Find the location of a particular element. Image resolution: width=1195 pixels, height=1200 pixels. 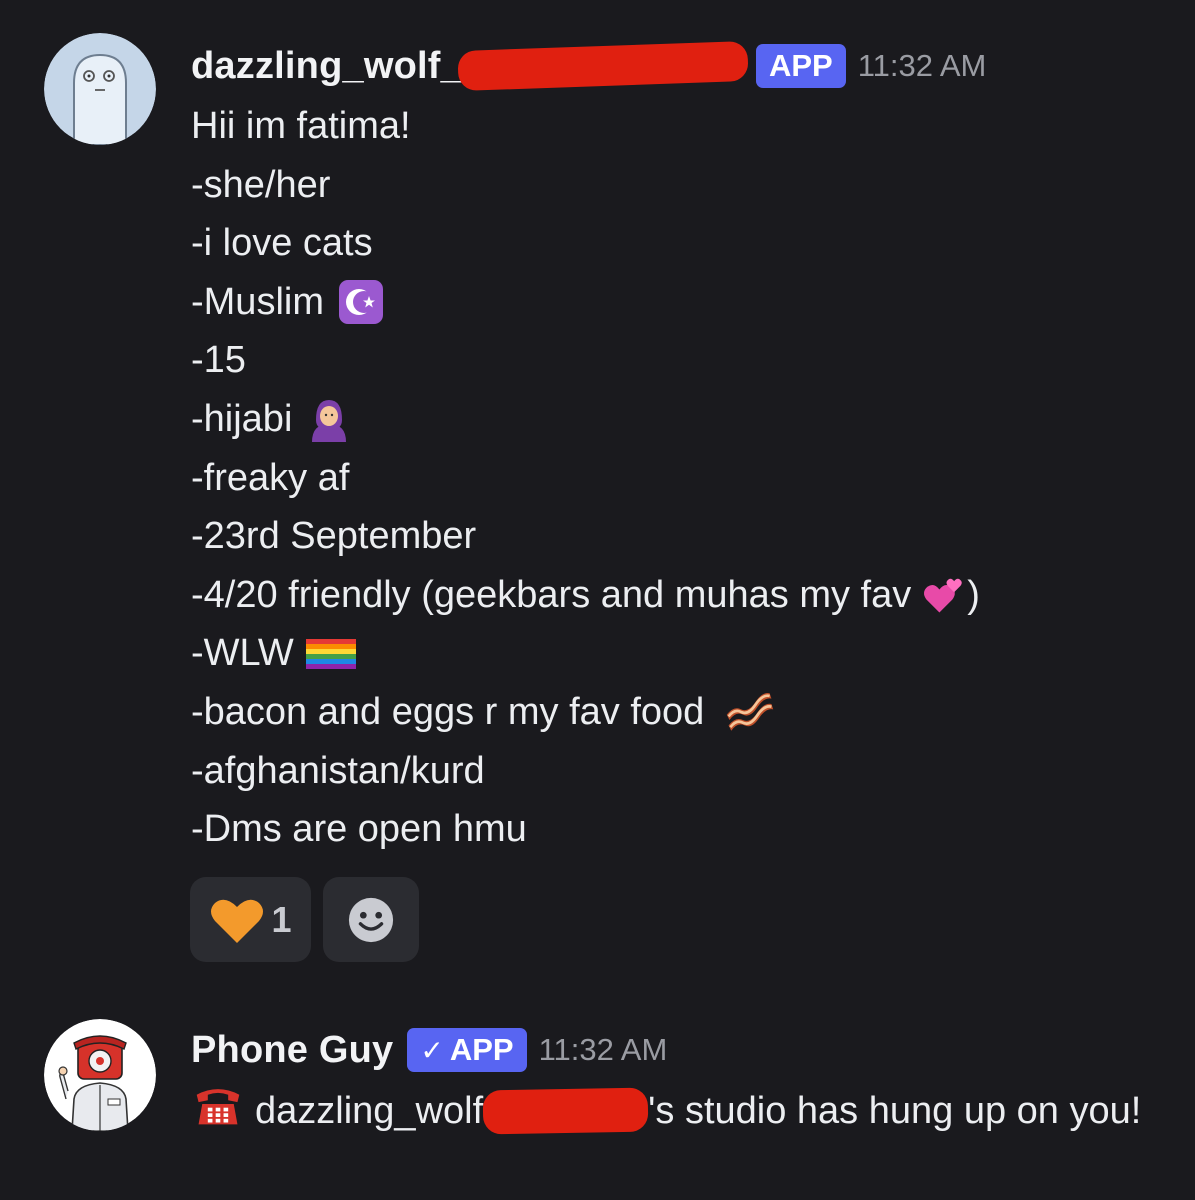

message-line: -bacon and eggs r my fav food is located at coordinates (585, 712).